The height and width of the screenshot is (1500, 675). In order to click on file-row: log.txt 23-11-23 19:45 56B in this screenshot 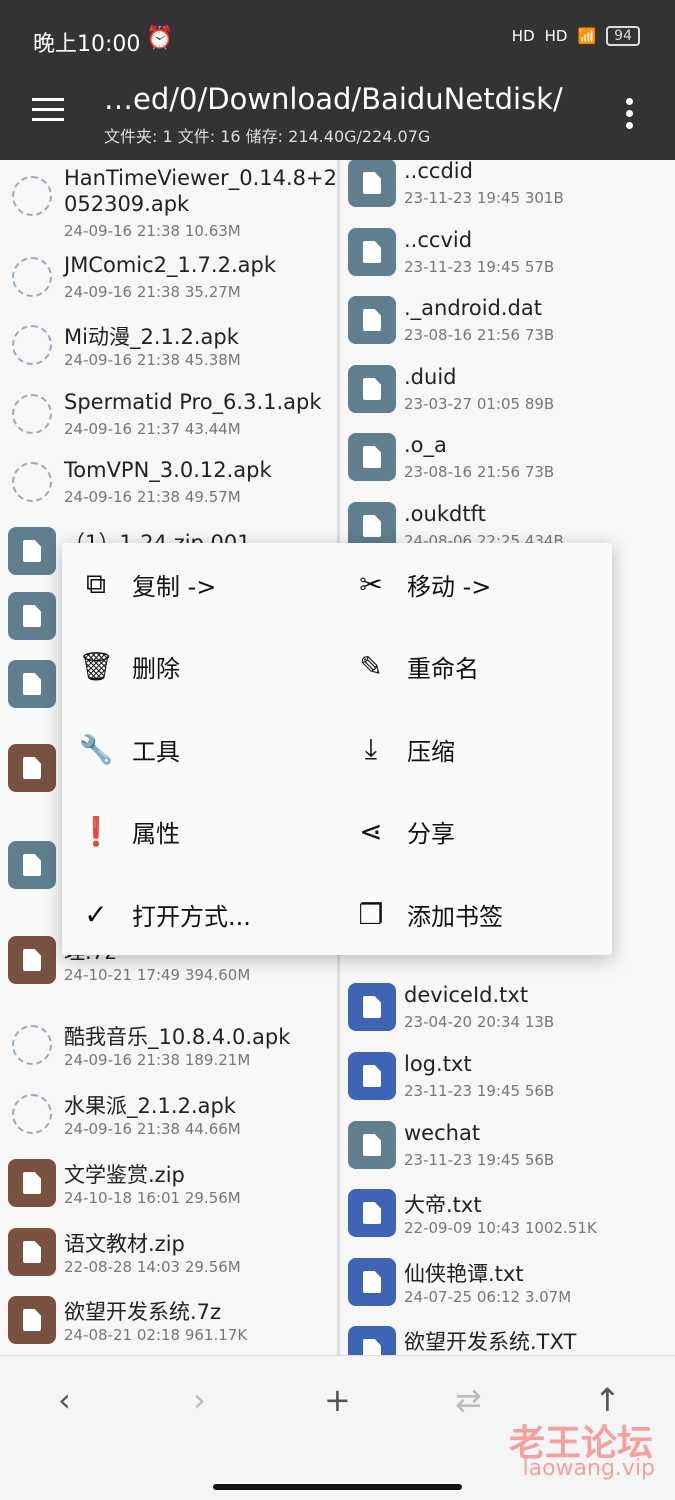, I will do `click(507, 1080)`.